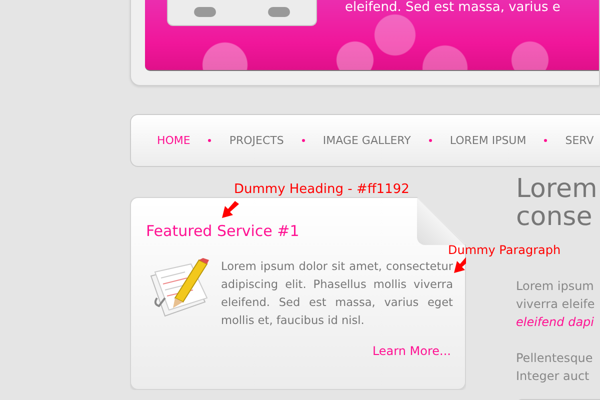 The width and height of the screenshot is (600, 400). Describe the element at coordinates (322, 189) in the screenshot. I see `annotation-label: Dummy Heading - #ff1192` at that location.